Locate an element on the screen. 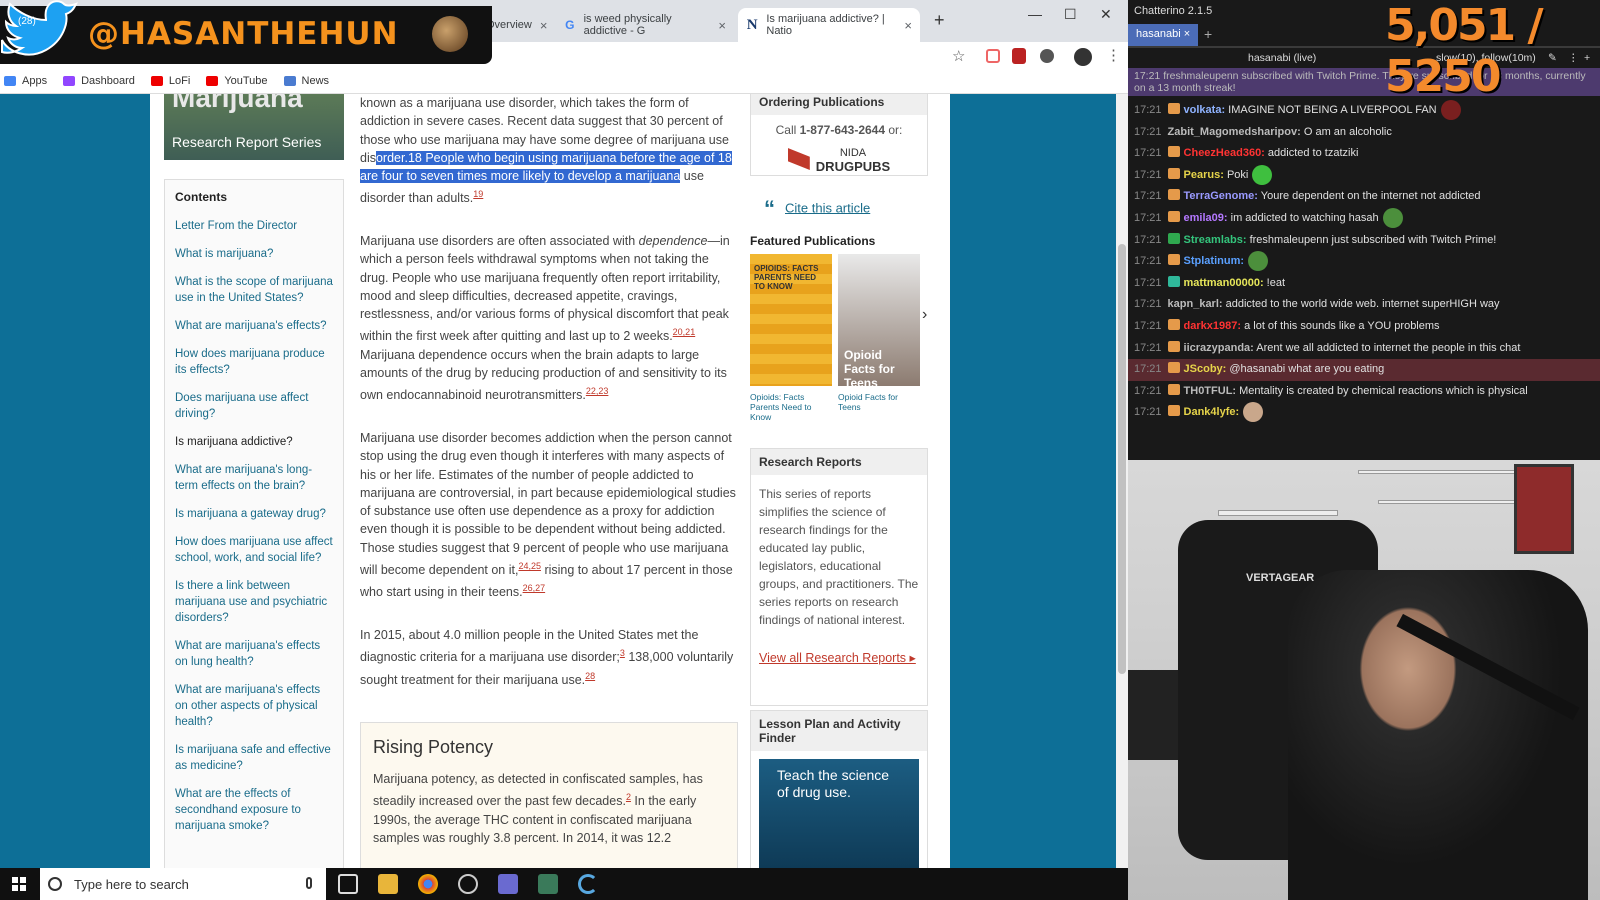 This screenshot has height=900, width=1600. contents-heading: Contents is located at coordinates (201, 197).